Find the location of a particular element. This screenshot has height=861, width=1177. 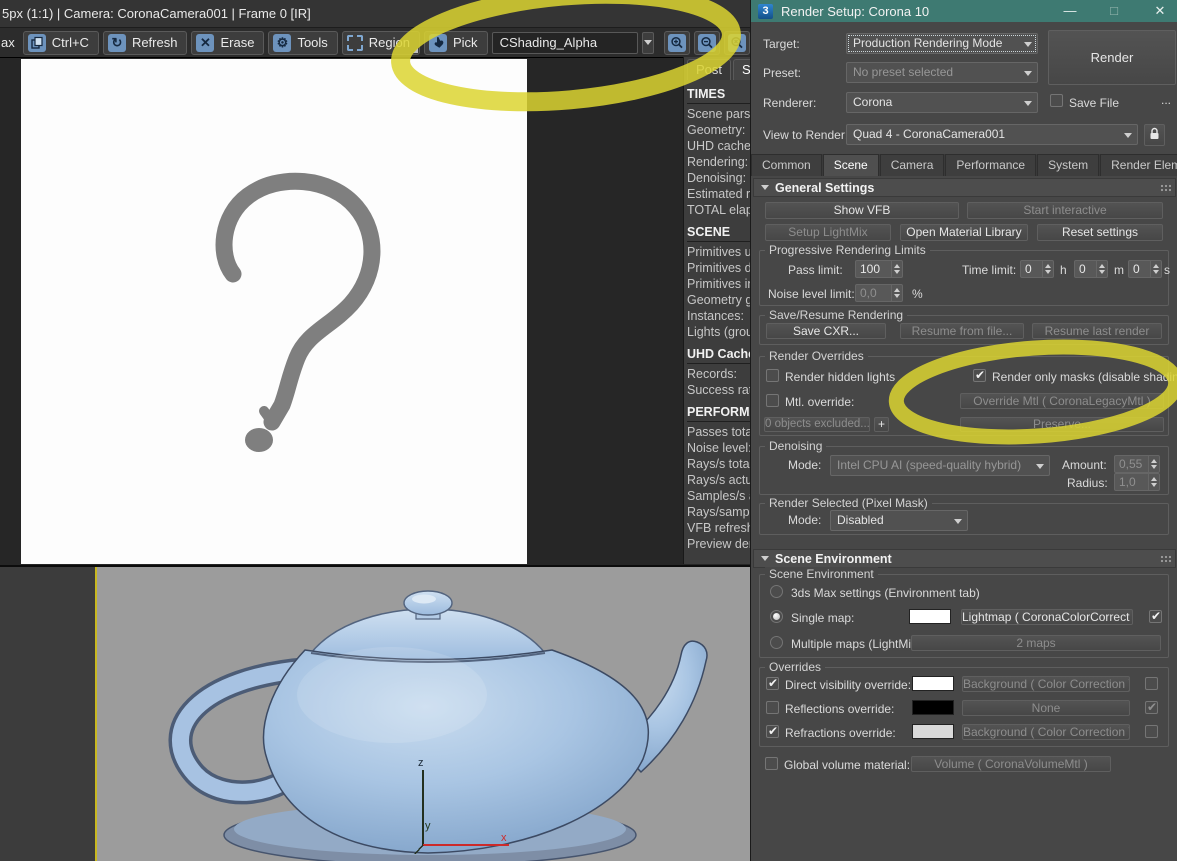

tab-system: System is located at coordinates (1068, 165).